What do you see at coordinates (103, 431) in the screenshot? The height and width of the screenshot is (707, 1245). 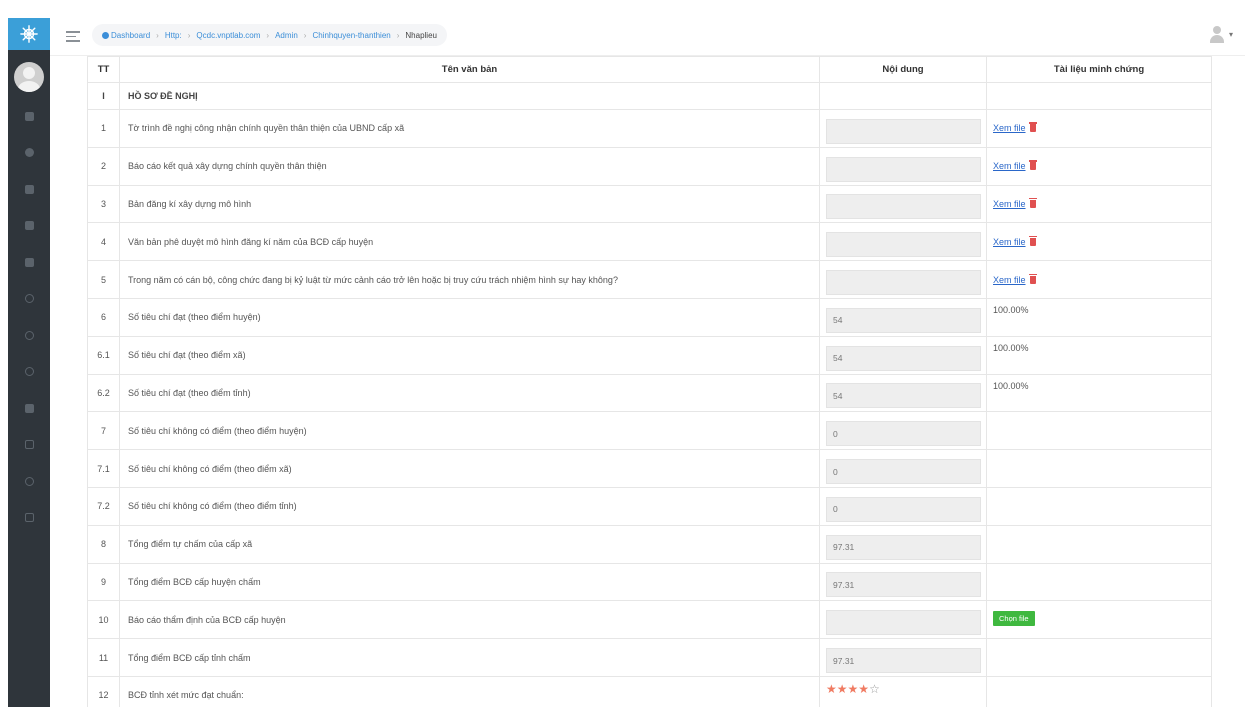 I see `row-number: 7` at bounding box center [103, 431].